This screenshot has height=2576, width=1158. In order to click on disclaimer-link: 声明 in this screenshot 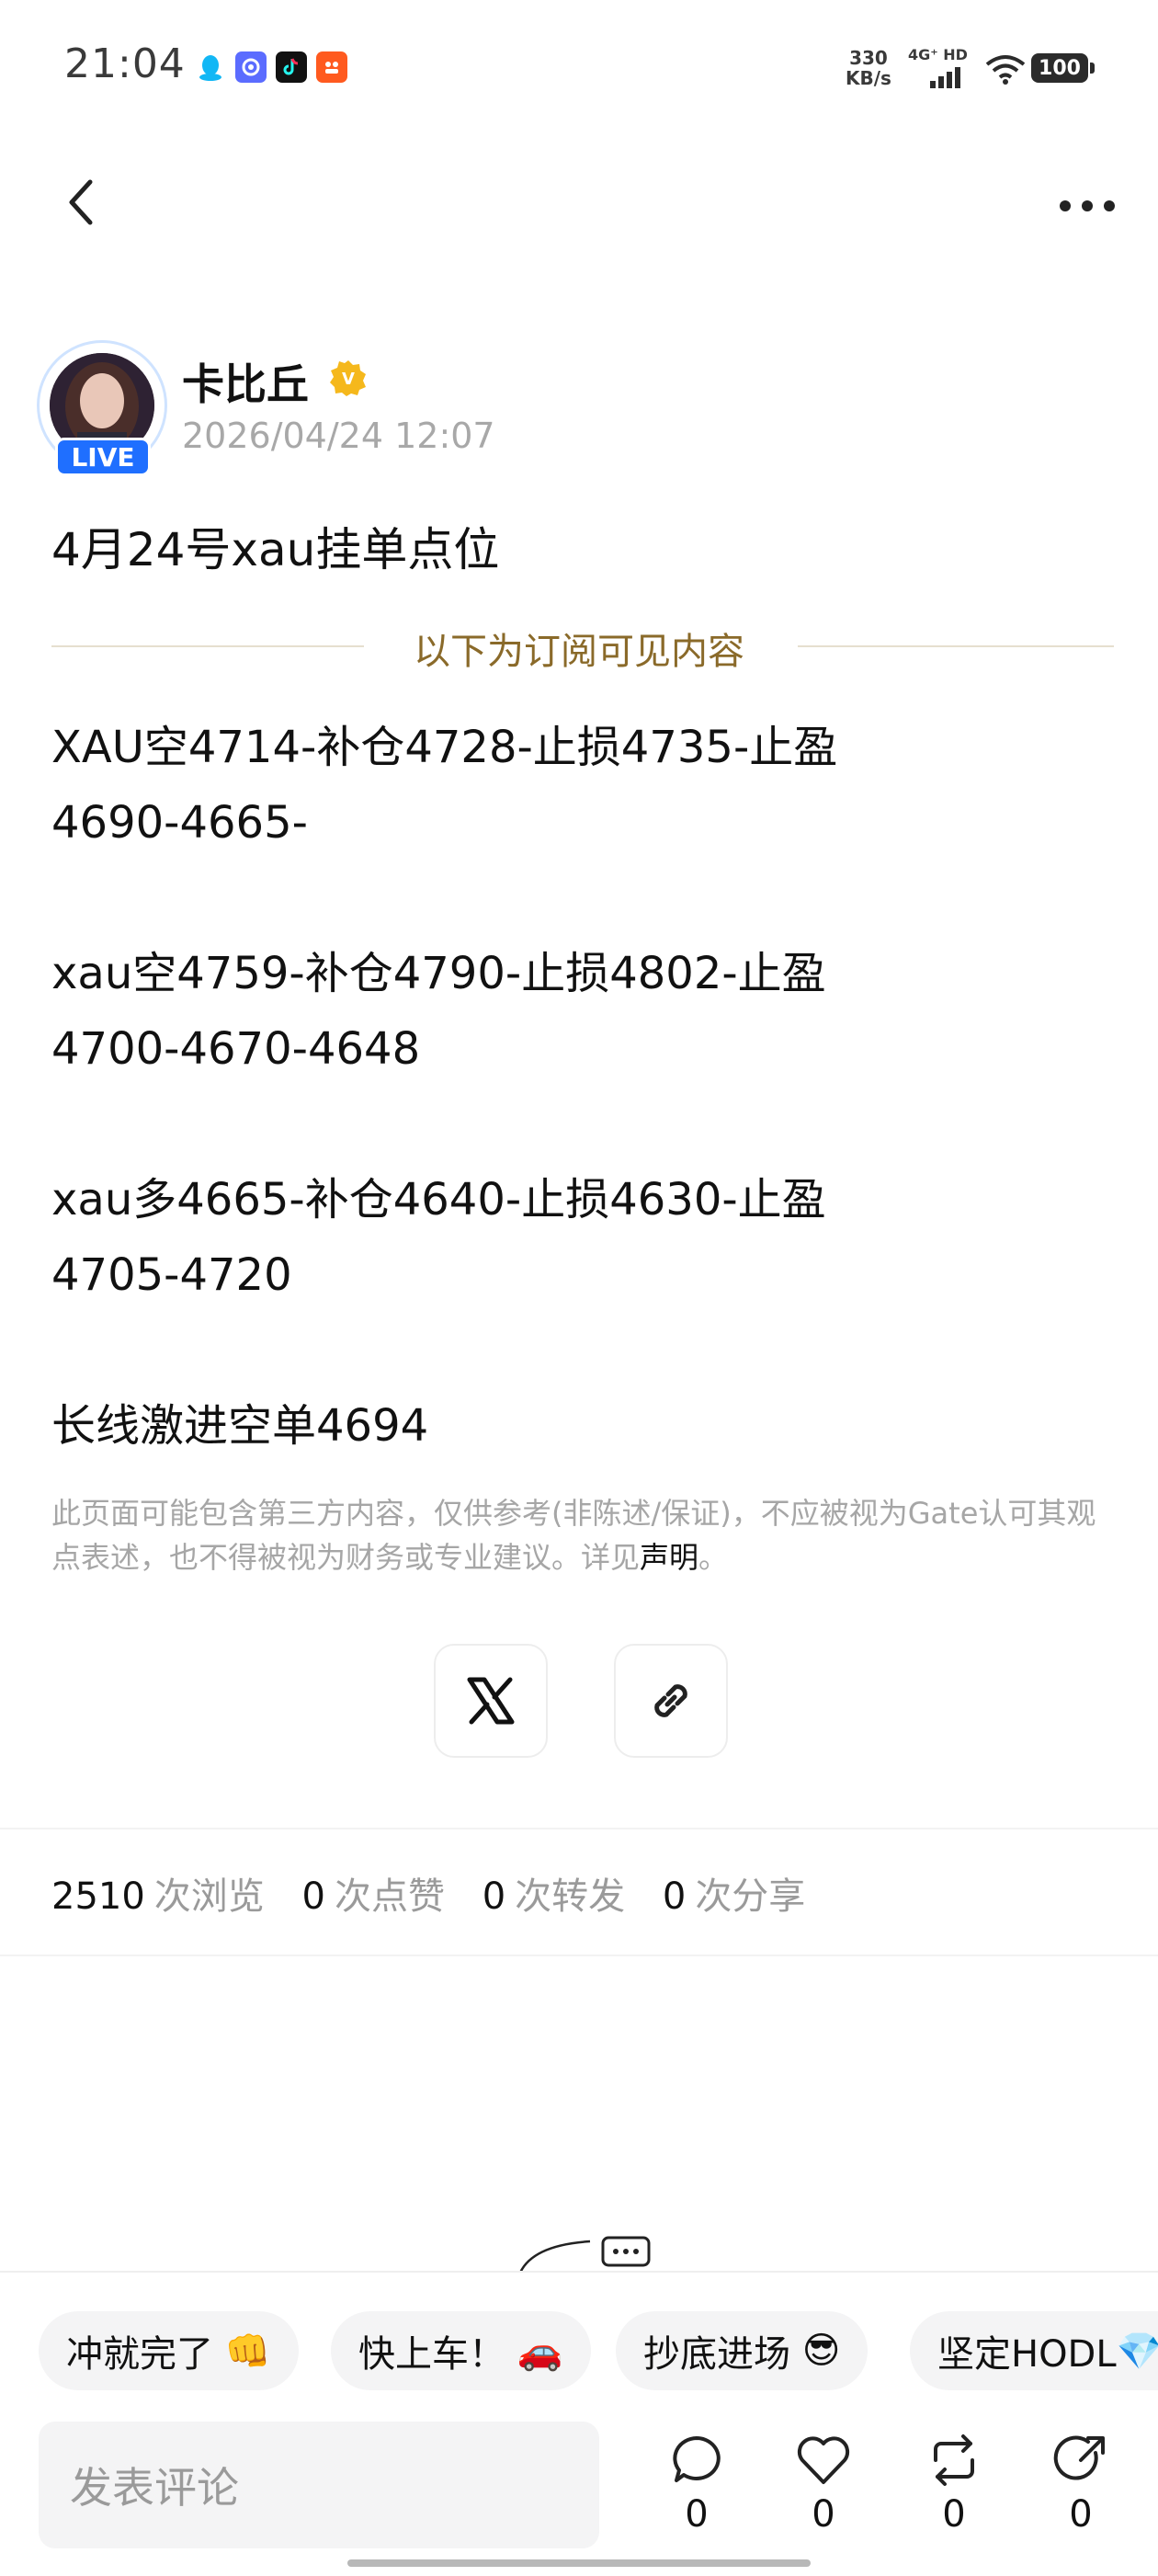, I will do `click(669, 1557)`.